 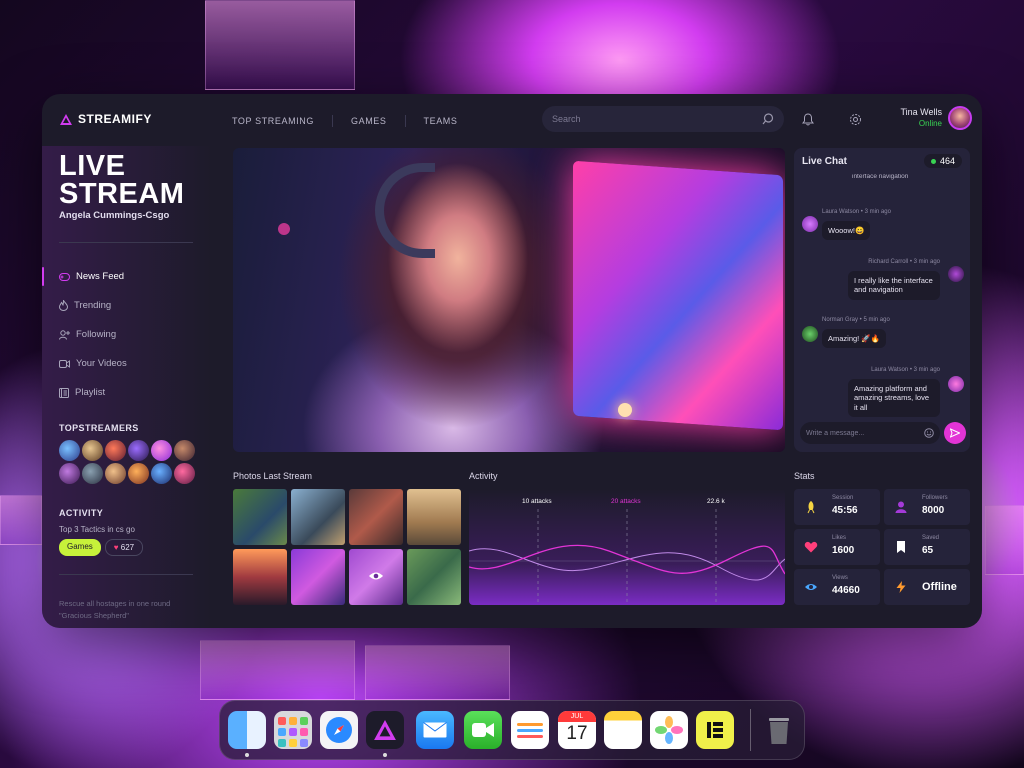 I want to click on heart-icon: ♥, so click(x=116, y=547).